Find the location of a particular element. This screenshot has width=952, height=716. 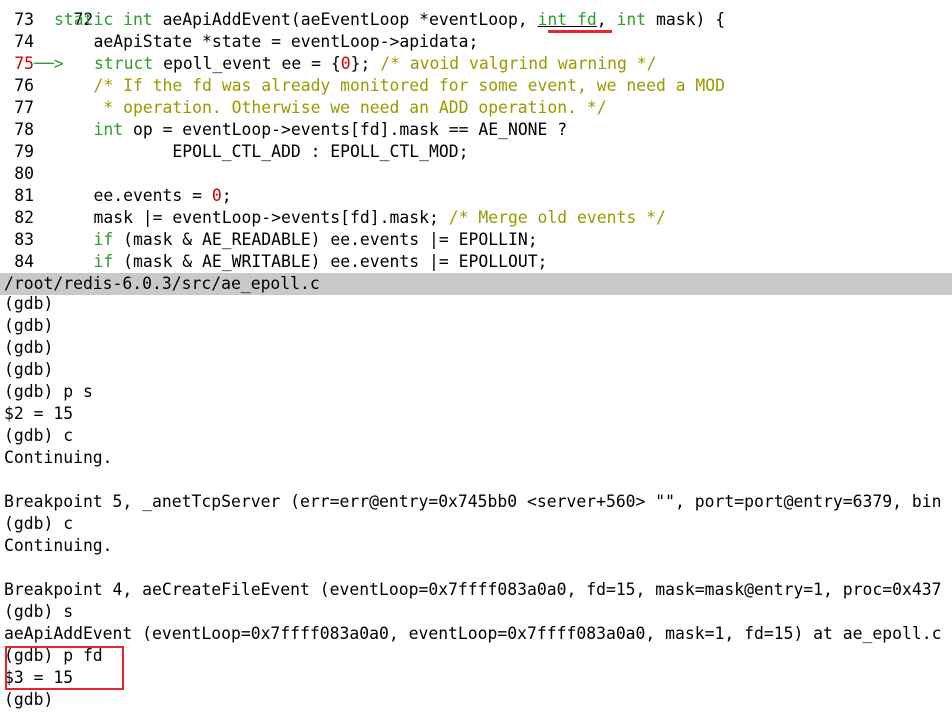

line-number: 82 is located at coordinates (24, 217).